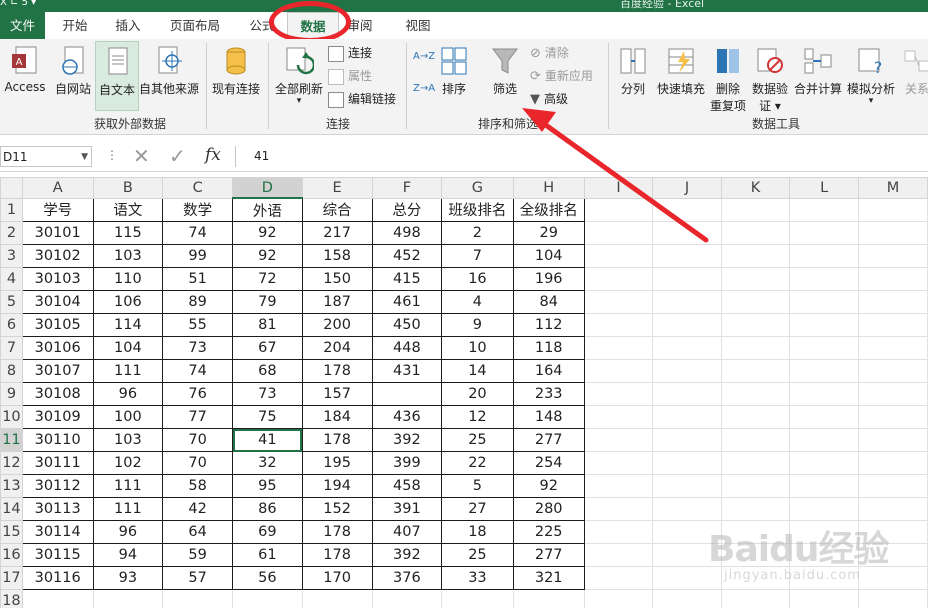 This screenshot has width=928, height=608. I want to click on cell-e7: 204, so click(337, 348).